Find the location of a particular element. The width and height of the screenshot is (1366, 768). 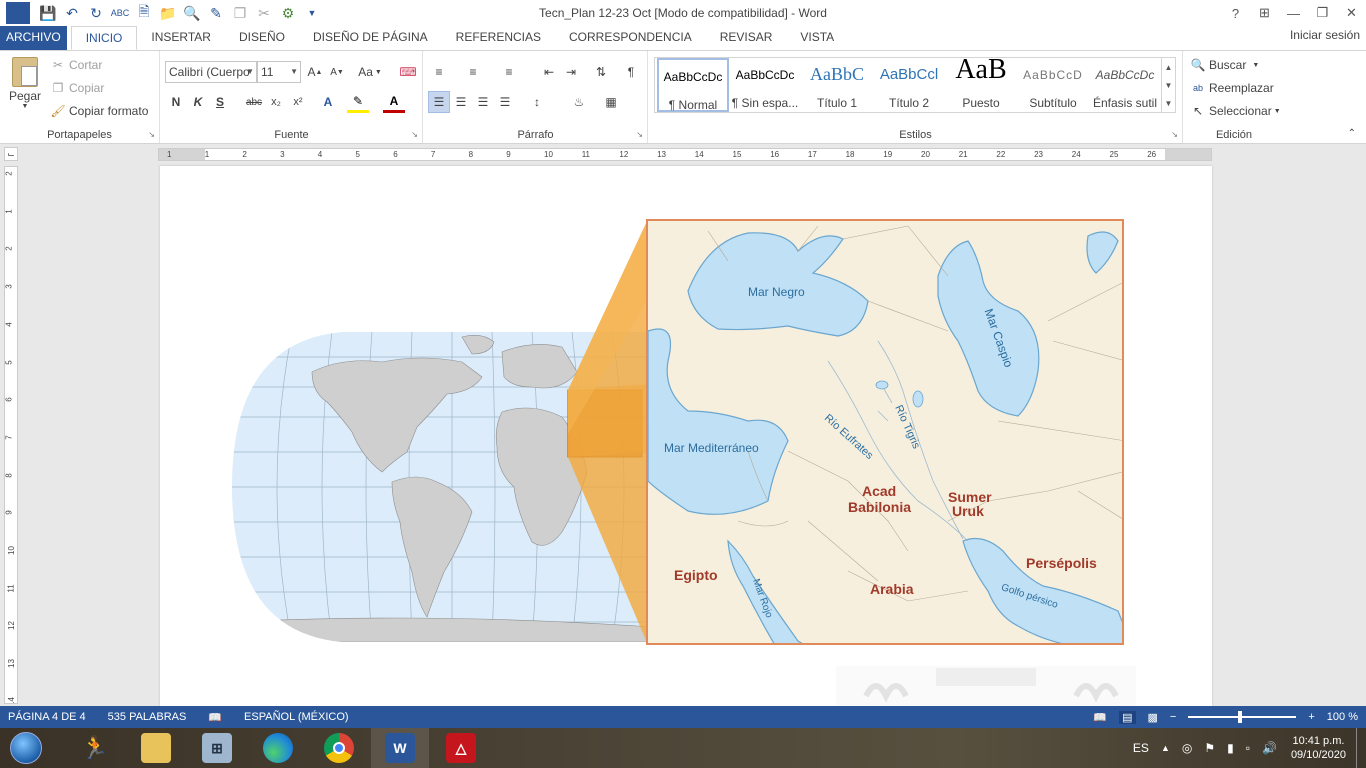

zoom-slider is located at coordinates (1242, 717).